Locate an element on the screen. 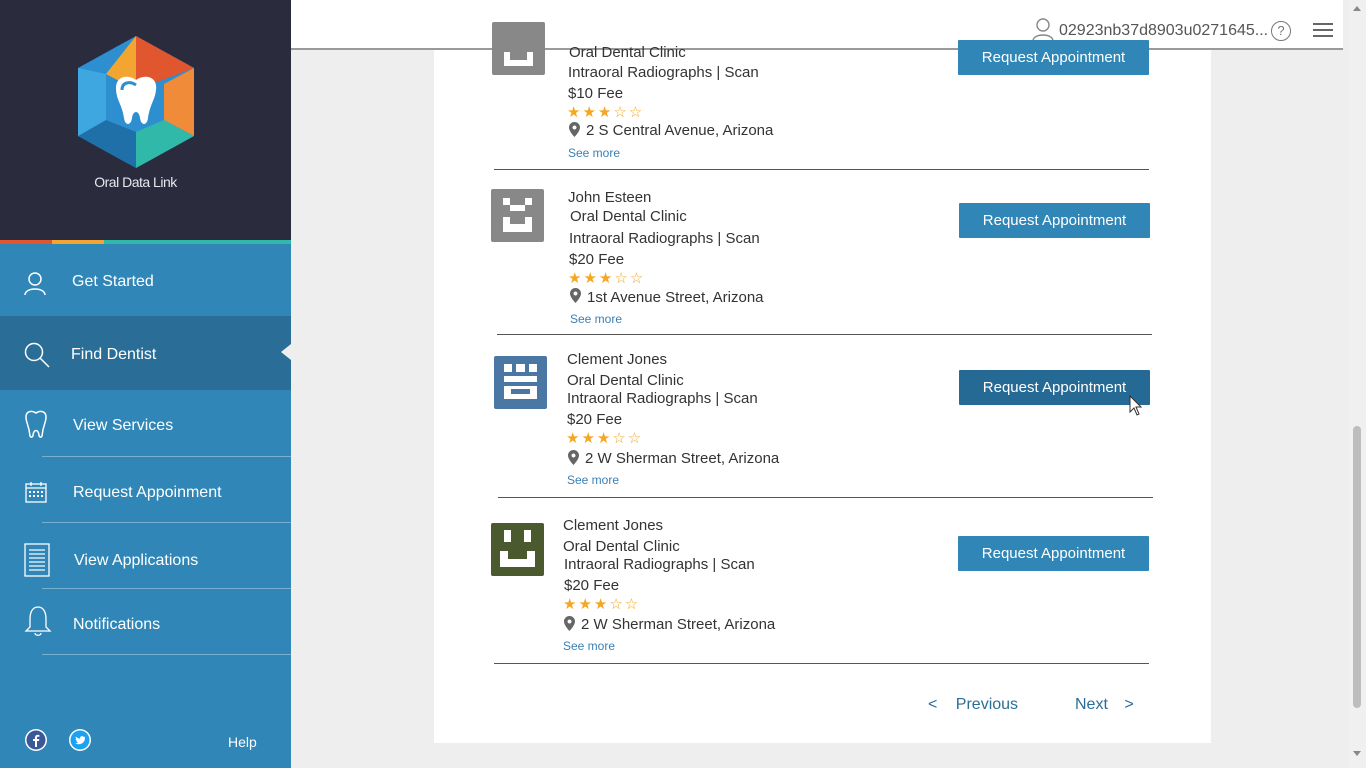 Image resolution: width=1366 pixels, height=768 pixels. chevron-right-icon: > is located at coordinates (1129, 704).